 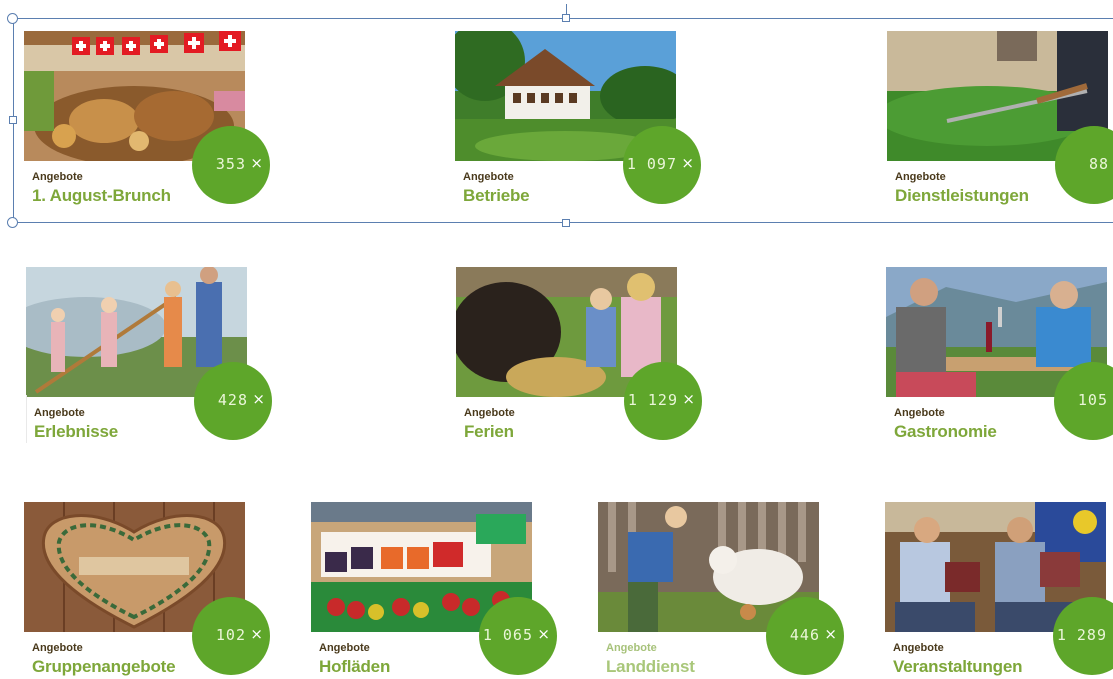 I want to click on card-title: Landdienst, so click(x=650, y=667).